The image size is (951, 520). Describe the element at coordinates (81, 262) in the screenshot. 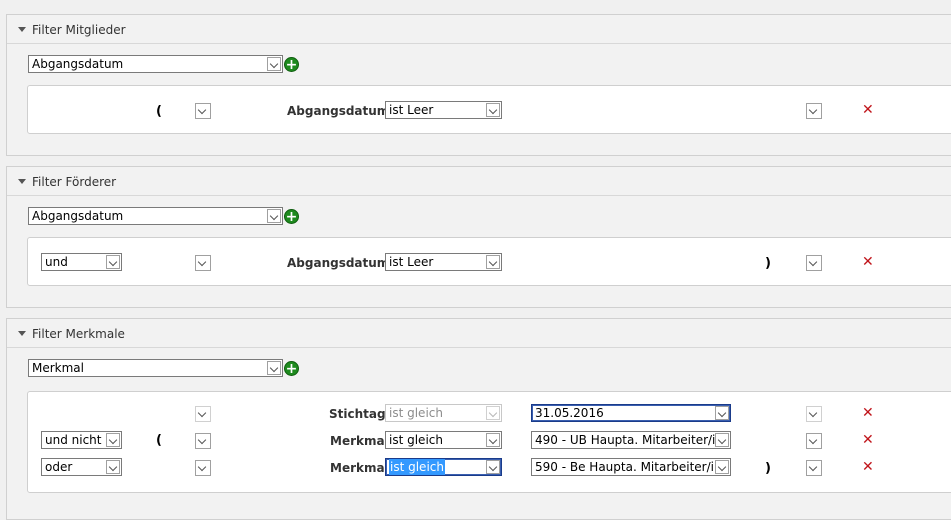

I see `conjunction-select: und` at that location.